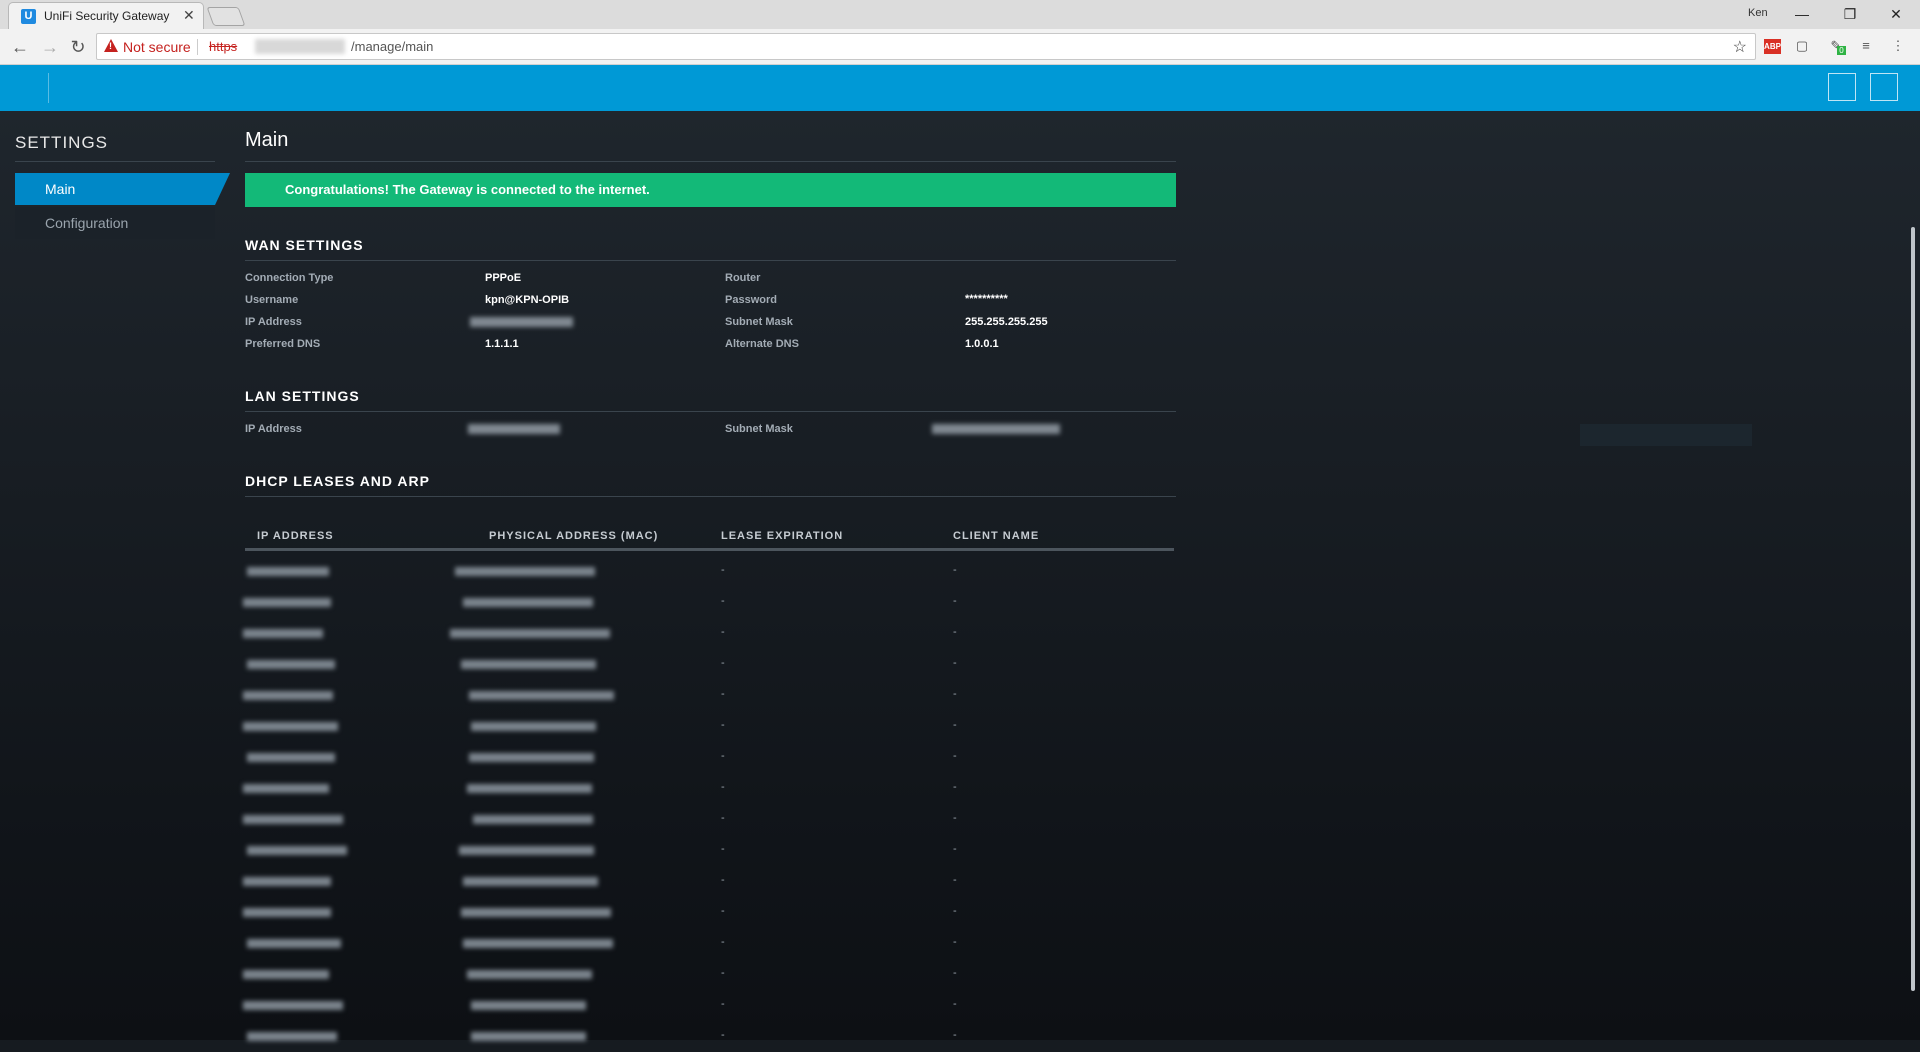  Describe the element at coordinates (1758, 13) in the screenshot. I see `profile-button: Ken` at that location.